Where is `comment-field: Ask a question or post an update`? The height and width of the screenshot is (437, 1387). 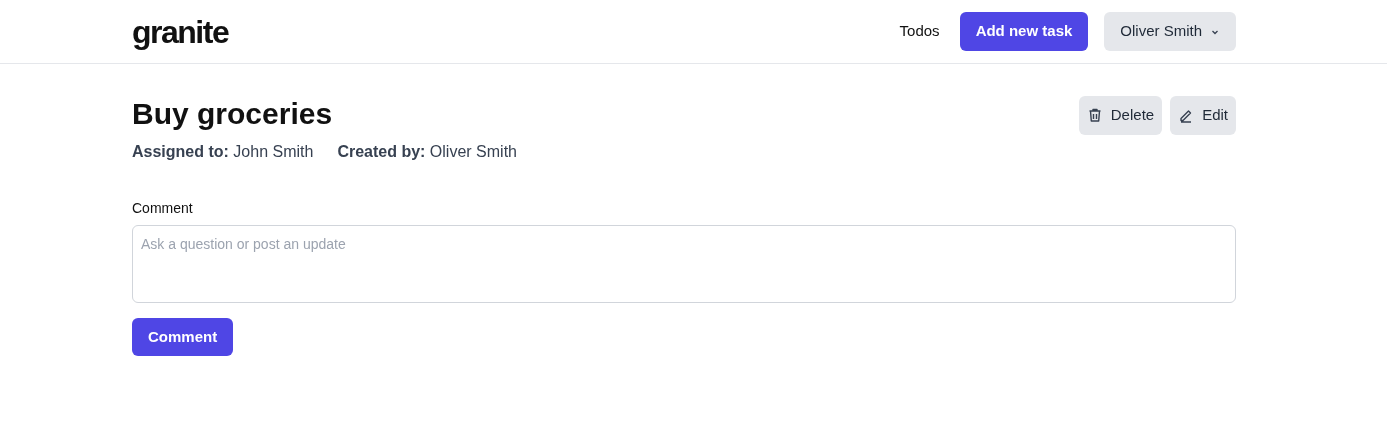
comment-field: Ask a question or post an update is located at coordinates (684, 264).